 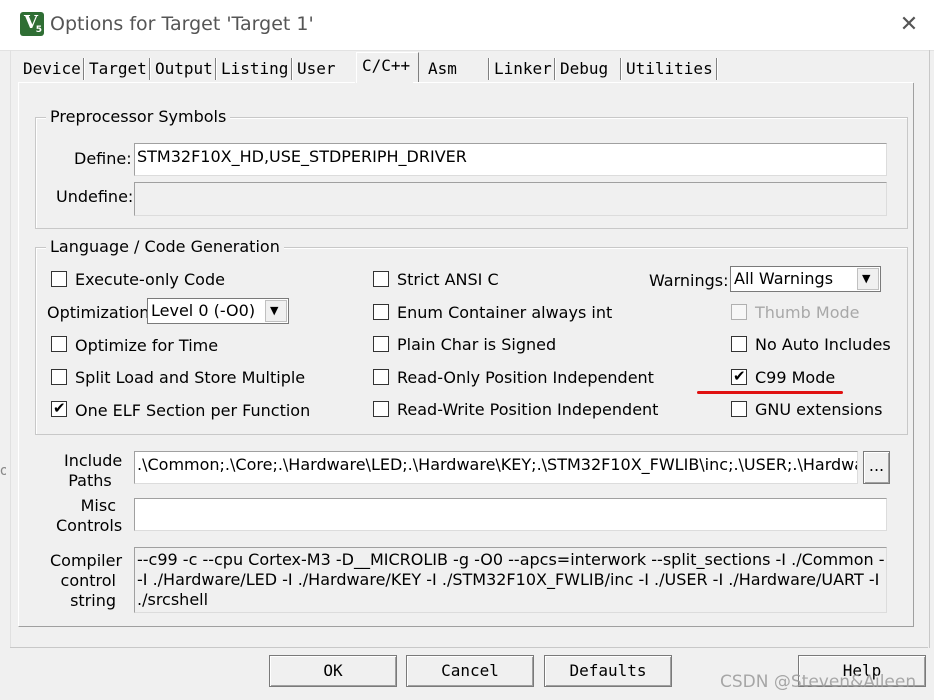 I want to click on cancel-button: Cancel, so click(x=470, y=671).